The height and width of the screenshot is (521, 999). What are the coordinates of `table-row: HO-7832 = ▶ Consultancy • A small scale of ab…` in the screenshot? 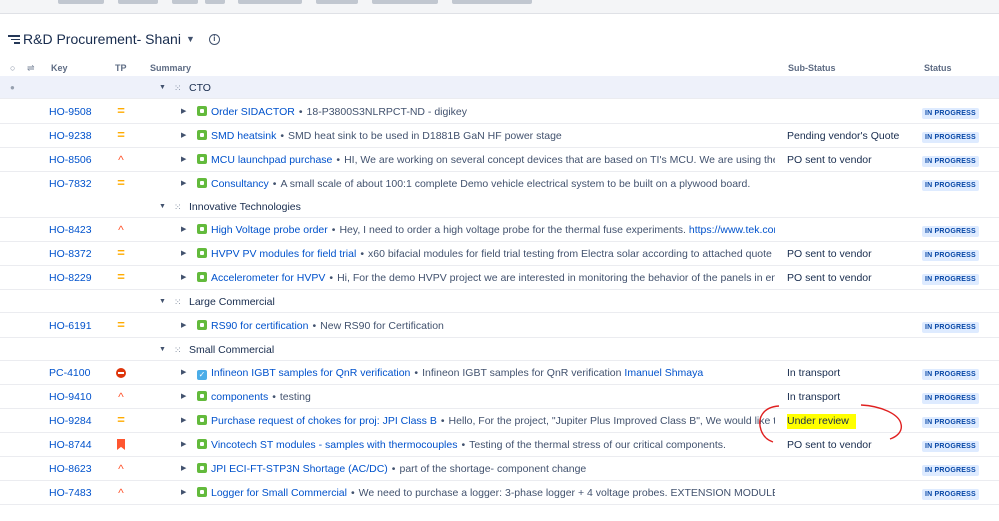 It's located at (499, 184).